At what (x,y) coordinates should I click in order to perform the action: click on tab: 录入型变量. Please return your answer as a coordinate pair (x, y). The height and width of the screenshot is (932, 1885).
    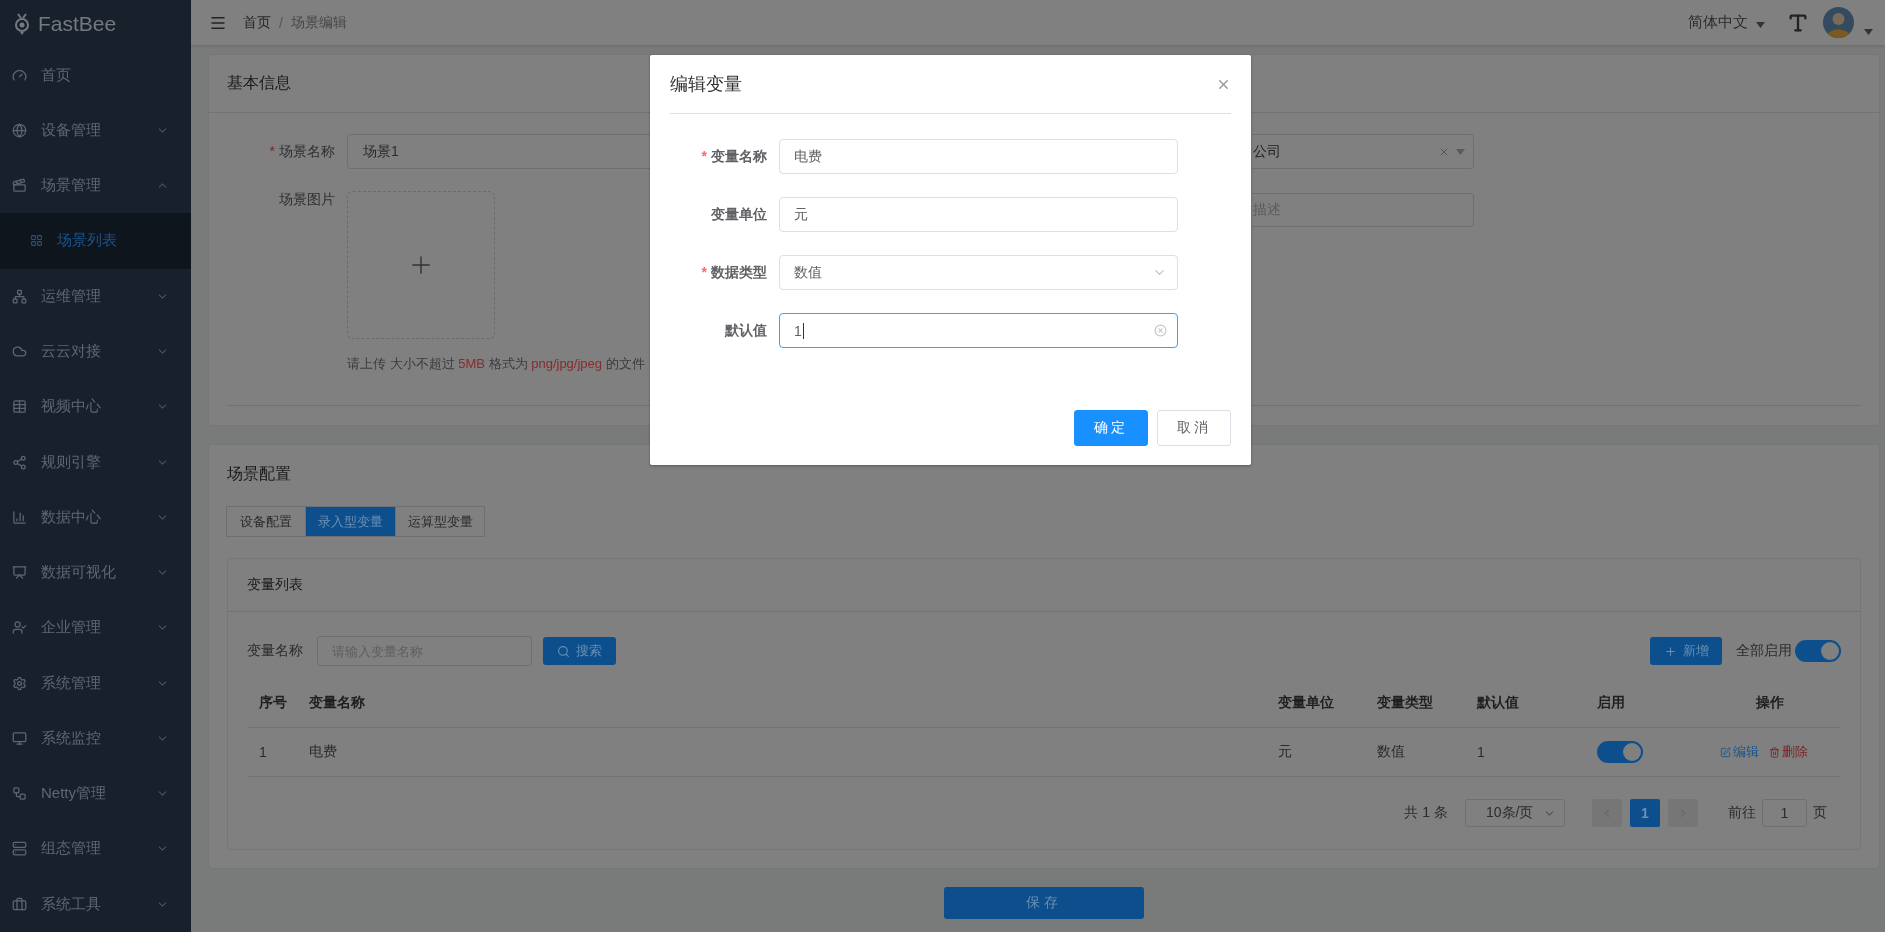
    Looking at the image, I should click on (350, 521).